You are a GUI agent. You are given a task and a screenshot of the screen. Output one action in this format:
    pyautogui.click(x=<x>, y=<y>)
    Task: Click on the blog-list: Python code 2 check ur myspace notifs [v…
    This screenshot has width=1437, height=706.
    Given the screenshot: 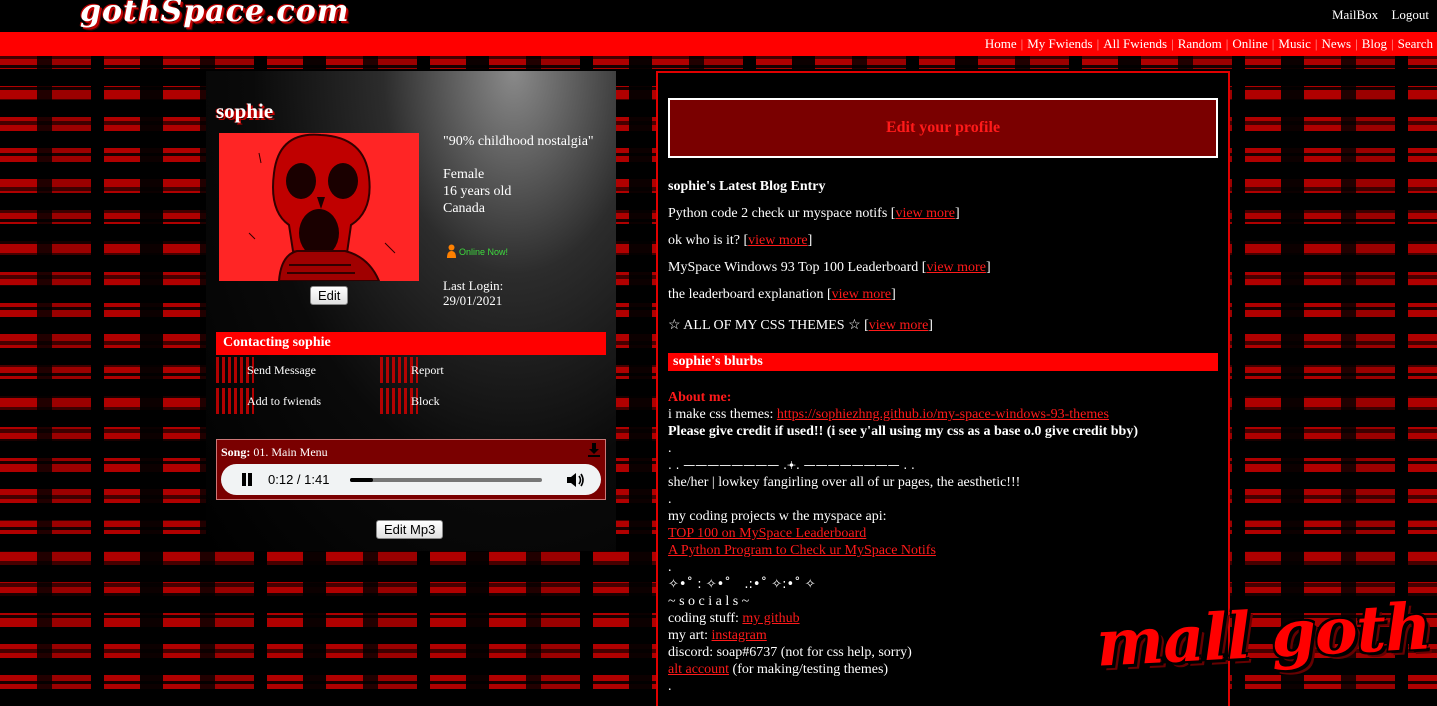 What is the action you would take?
    pyautogui.click(x=943, y=275)
    